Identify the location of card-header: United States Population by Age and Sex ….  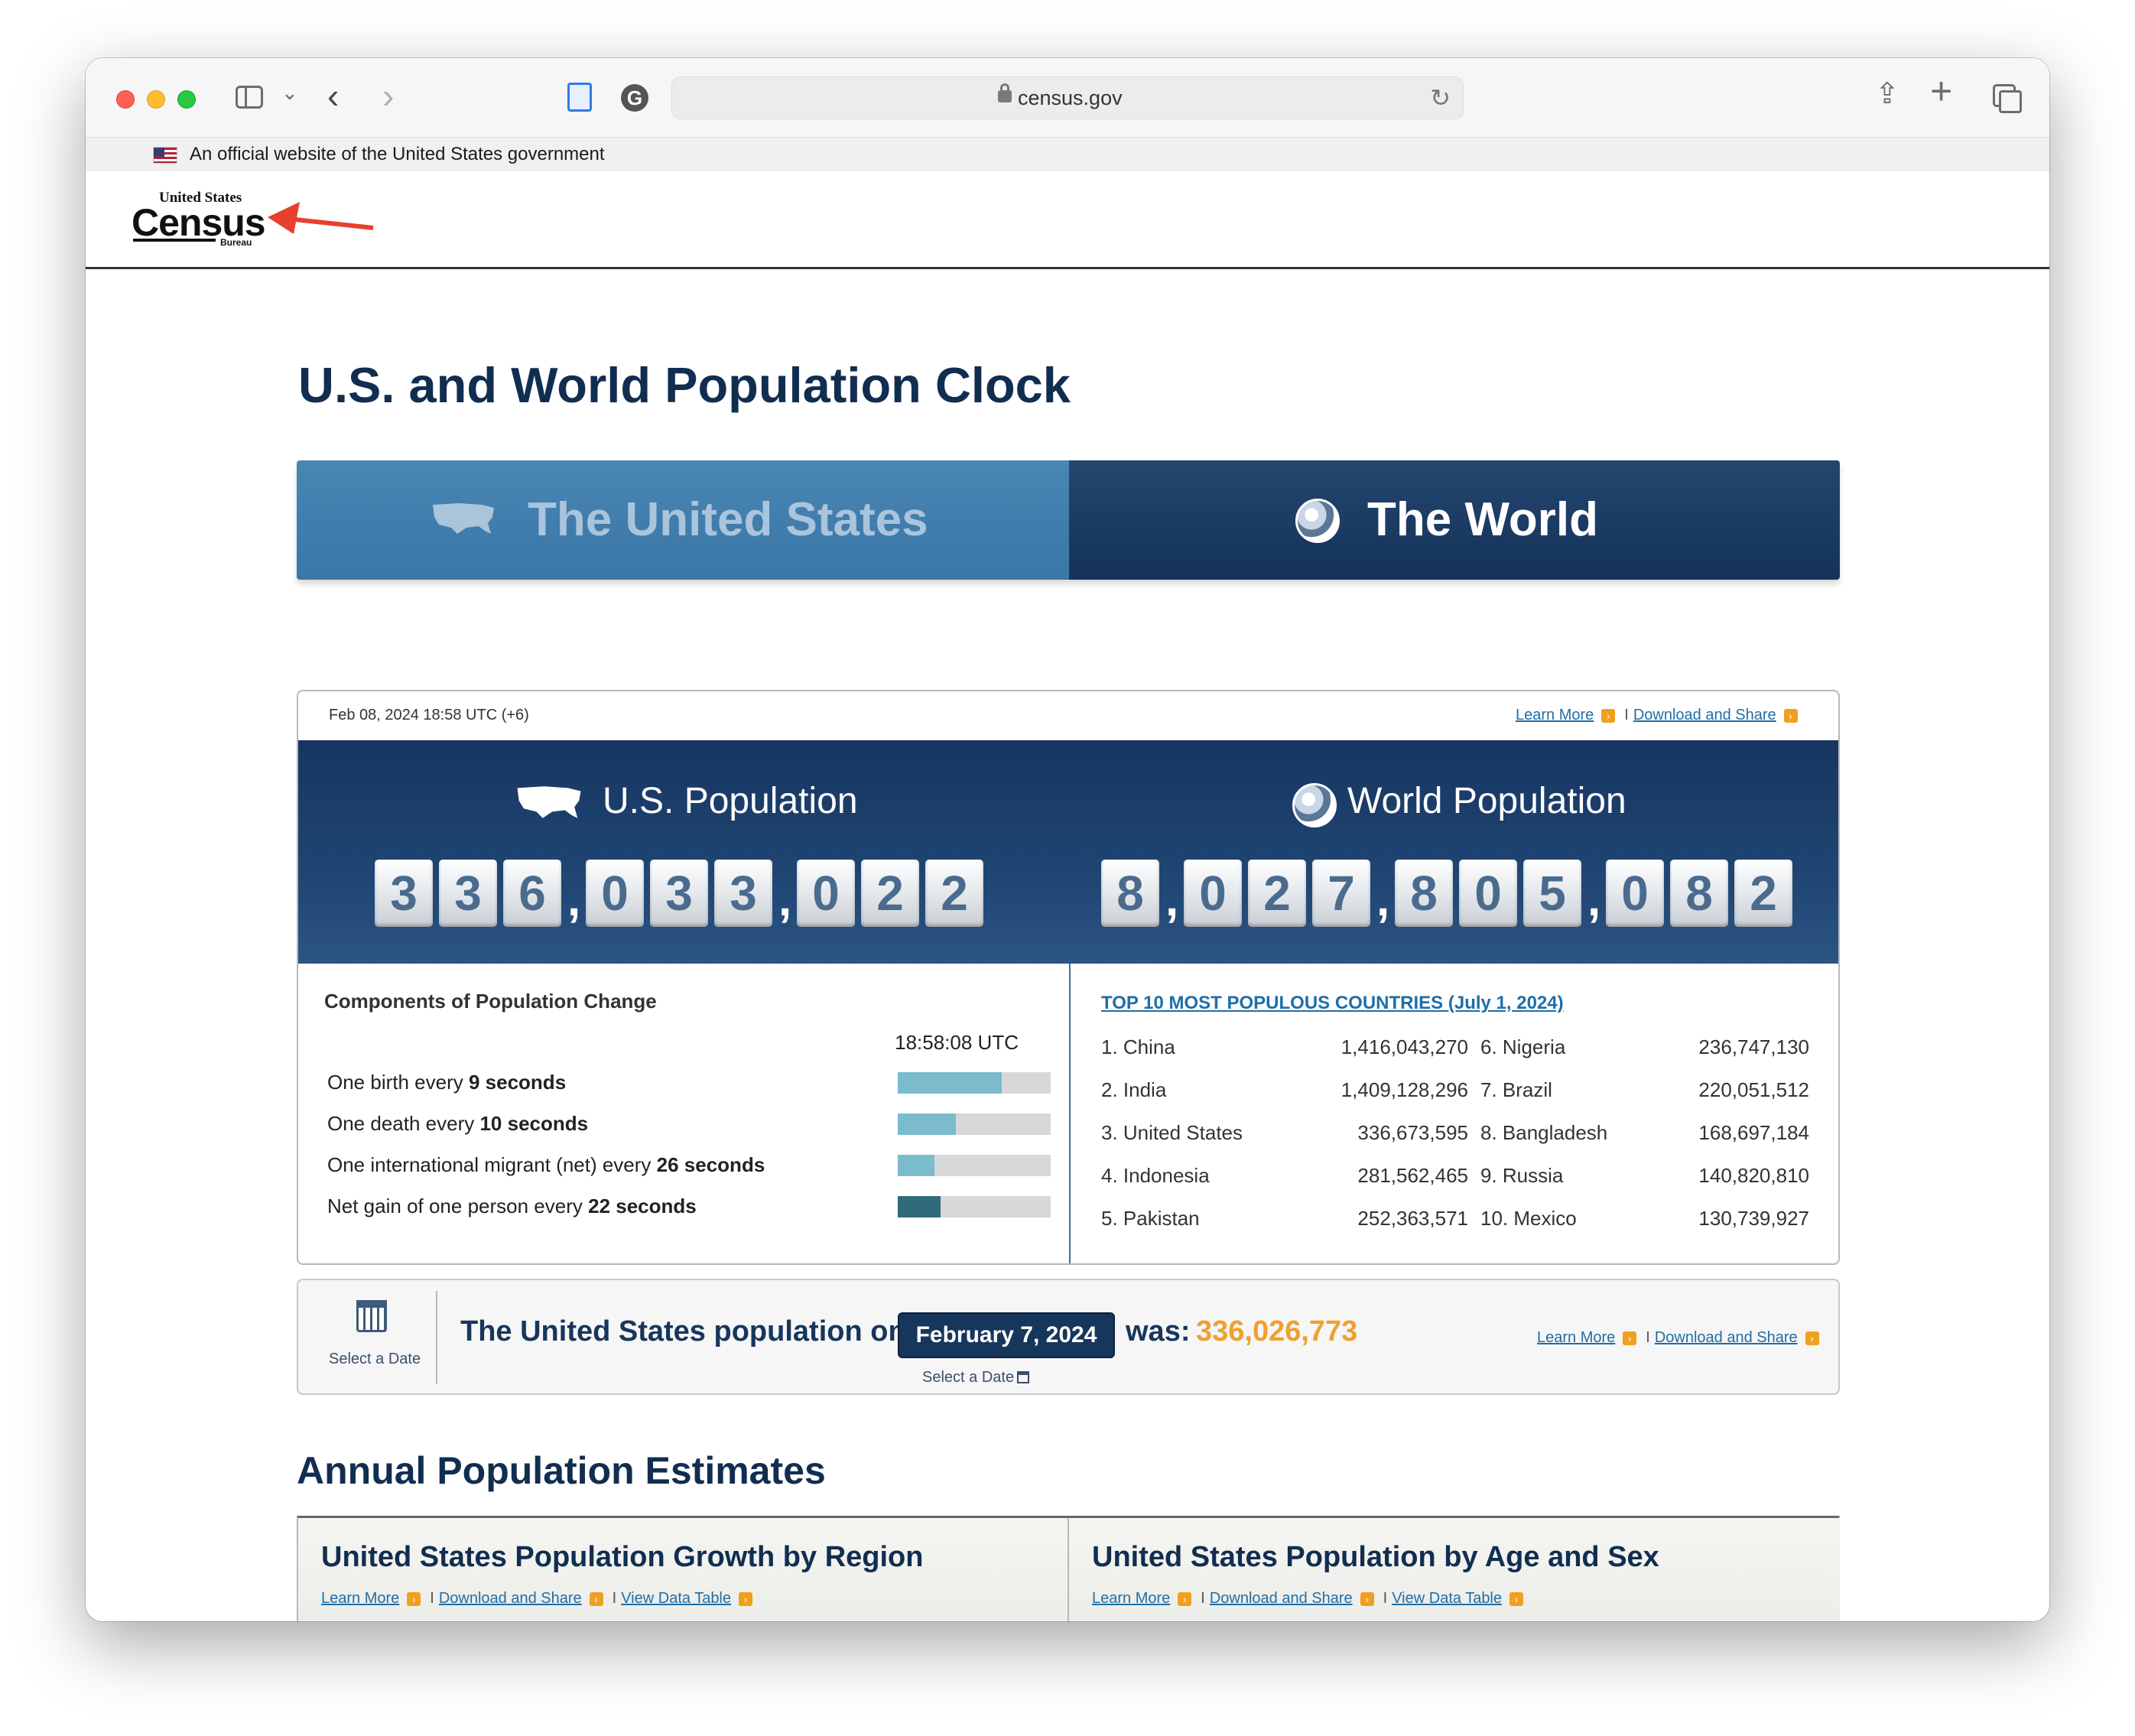
(1454, 1569).